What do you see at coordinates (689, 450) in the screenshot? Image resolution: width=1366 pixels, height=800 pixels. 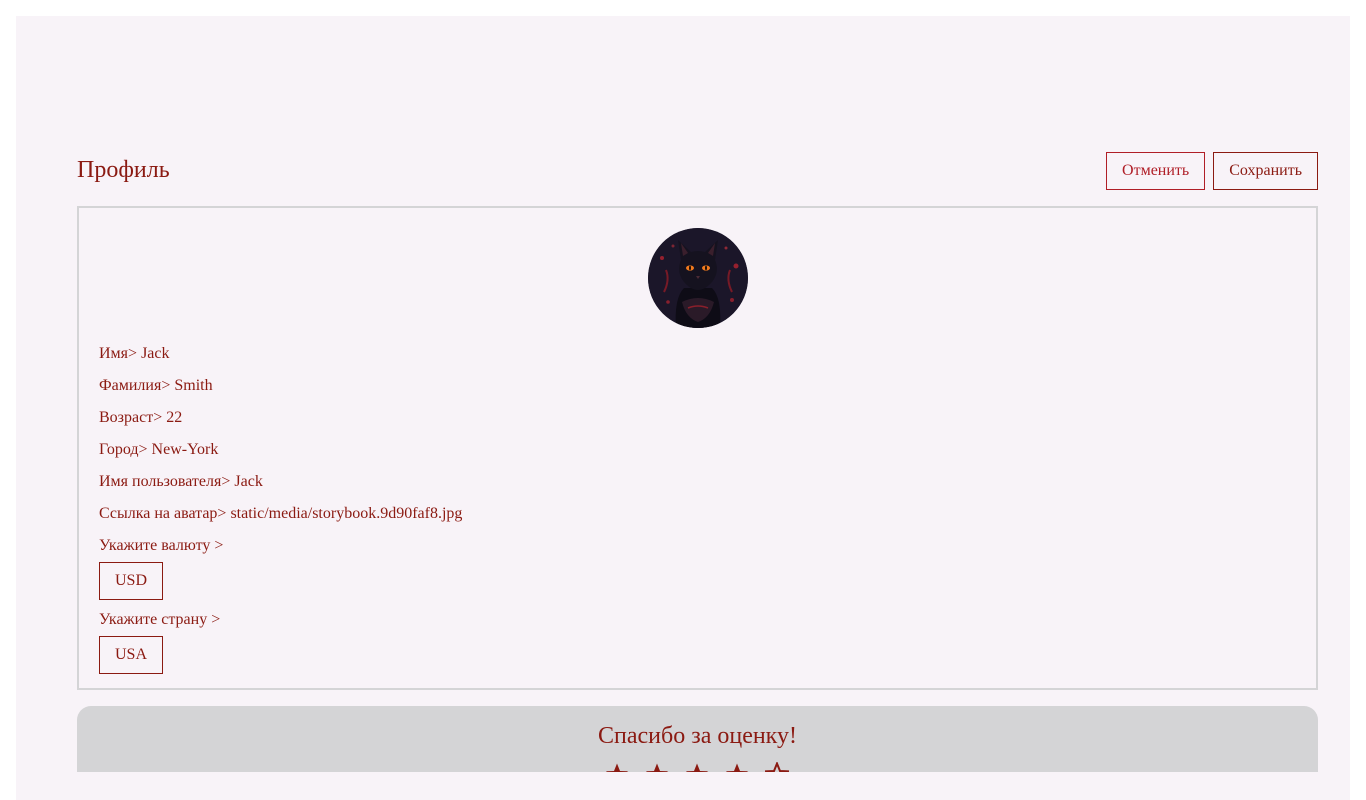 I see `field-city: Город> New-York` at bounding box center [689, 450].